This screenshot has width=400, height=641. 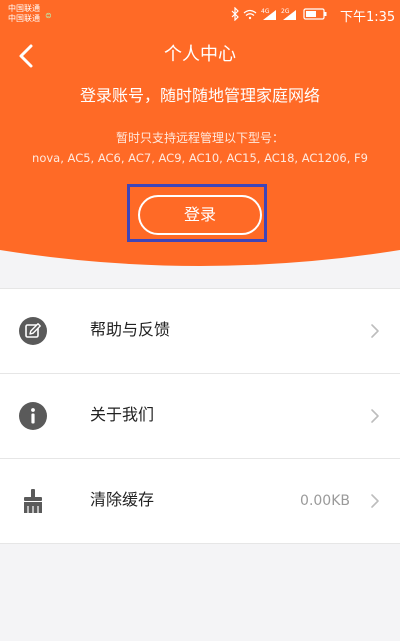 I want to click on header-subtitle: 登录账号，随时随地管理家庭网络, so click(x=199, y=95).